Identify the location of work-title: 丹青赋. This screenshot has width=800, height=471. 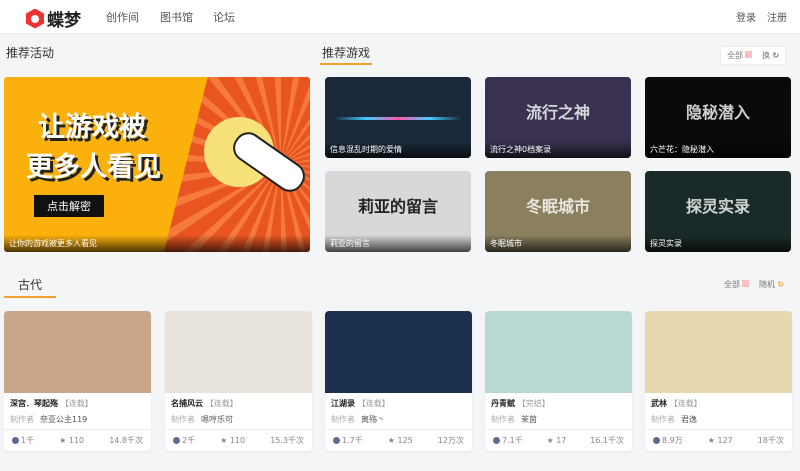
(503, 403).